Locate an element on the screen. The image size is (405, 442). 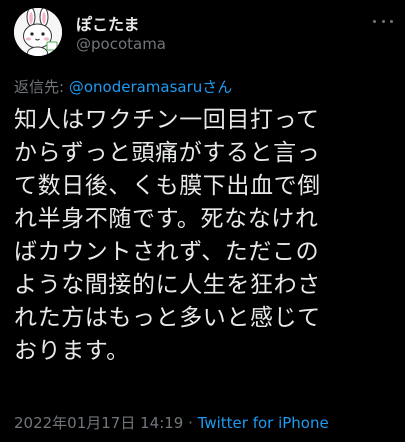
source-label: Twitter for iPhone is located at coordinates (263, 423).